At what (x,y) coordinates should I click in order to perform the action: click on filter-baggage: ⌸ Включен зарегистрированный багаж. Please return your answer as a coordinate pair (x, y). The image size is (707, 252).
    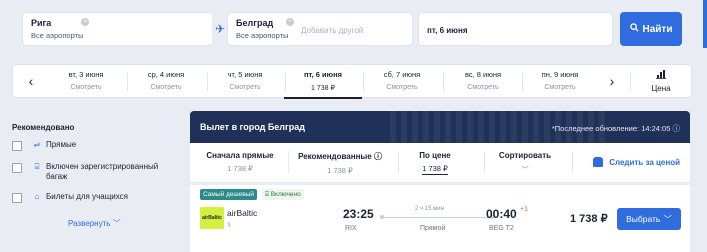
    Looking at the image, I should click on (94, 172).